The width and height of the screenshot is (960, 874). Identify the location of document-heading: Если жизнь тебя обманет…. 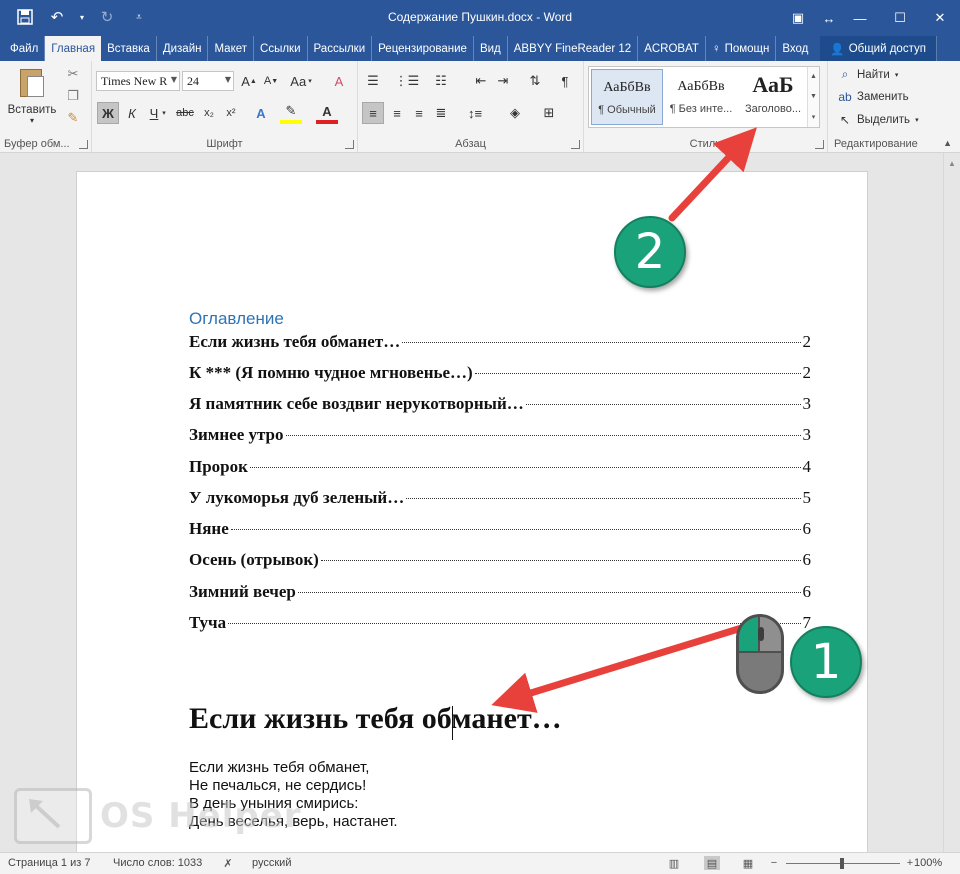
(375, 719).